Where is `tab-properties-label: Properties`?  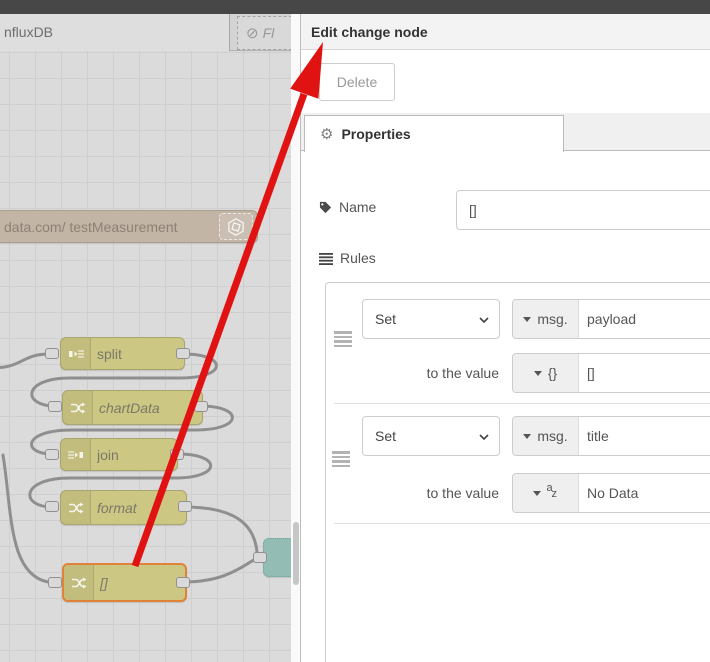
tab-properties-label: Properties is located at coordinates (376, 134).